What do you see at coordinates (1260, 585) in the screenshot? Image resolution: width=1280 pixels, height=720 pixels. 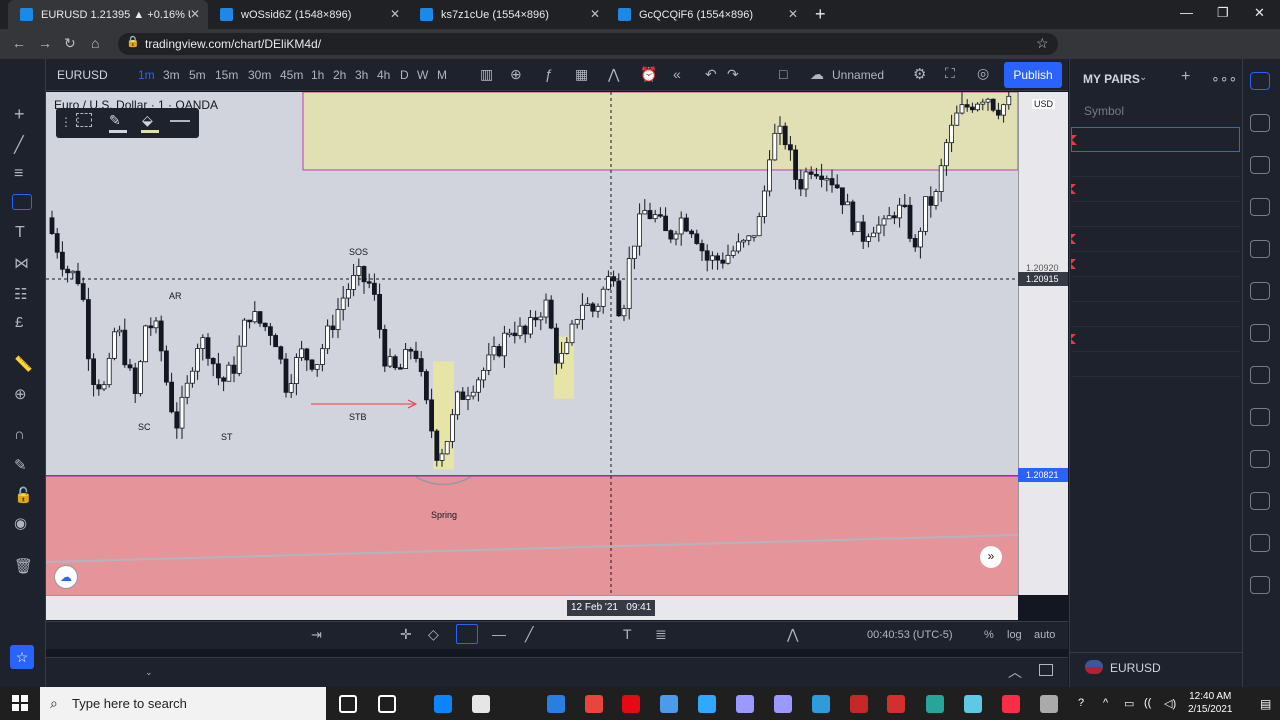 I see `chart-icon` at bounding box center [1260, 585].